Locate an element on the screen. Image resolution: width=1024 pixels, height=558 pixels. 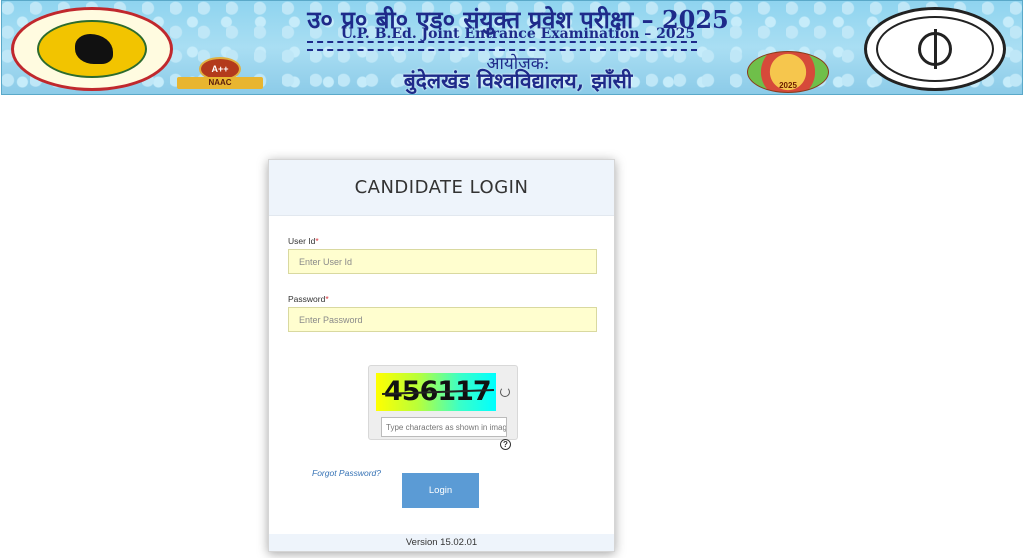
captcha-input is located at coordinates (444, 427).